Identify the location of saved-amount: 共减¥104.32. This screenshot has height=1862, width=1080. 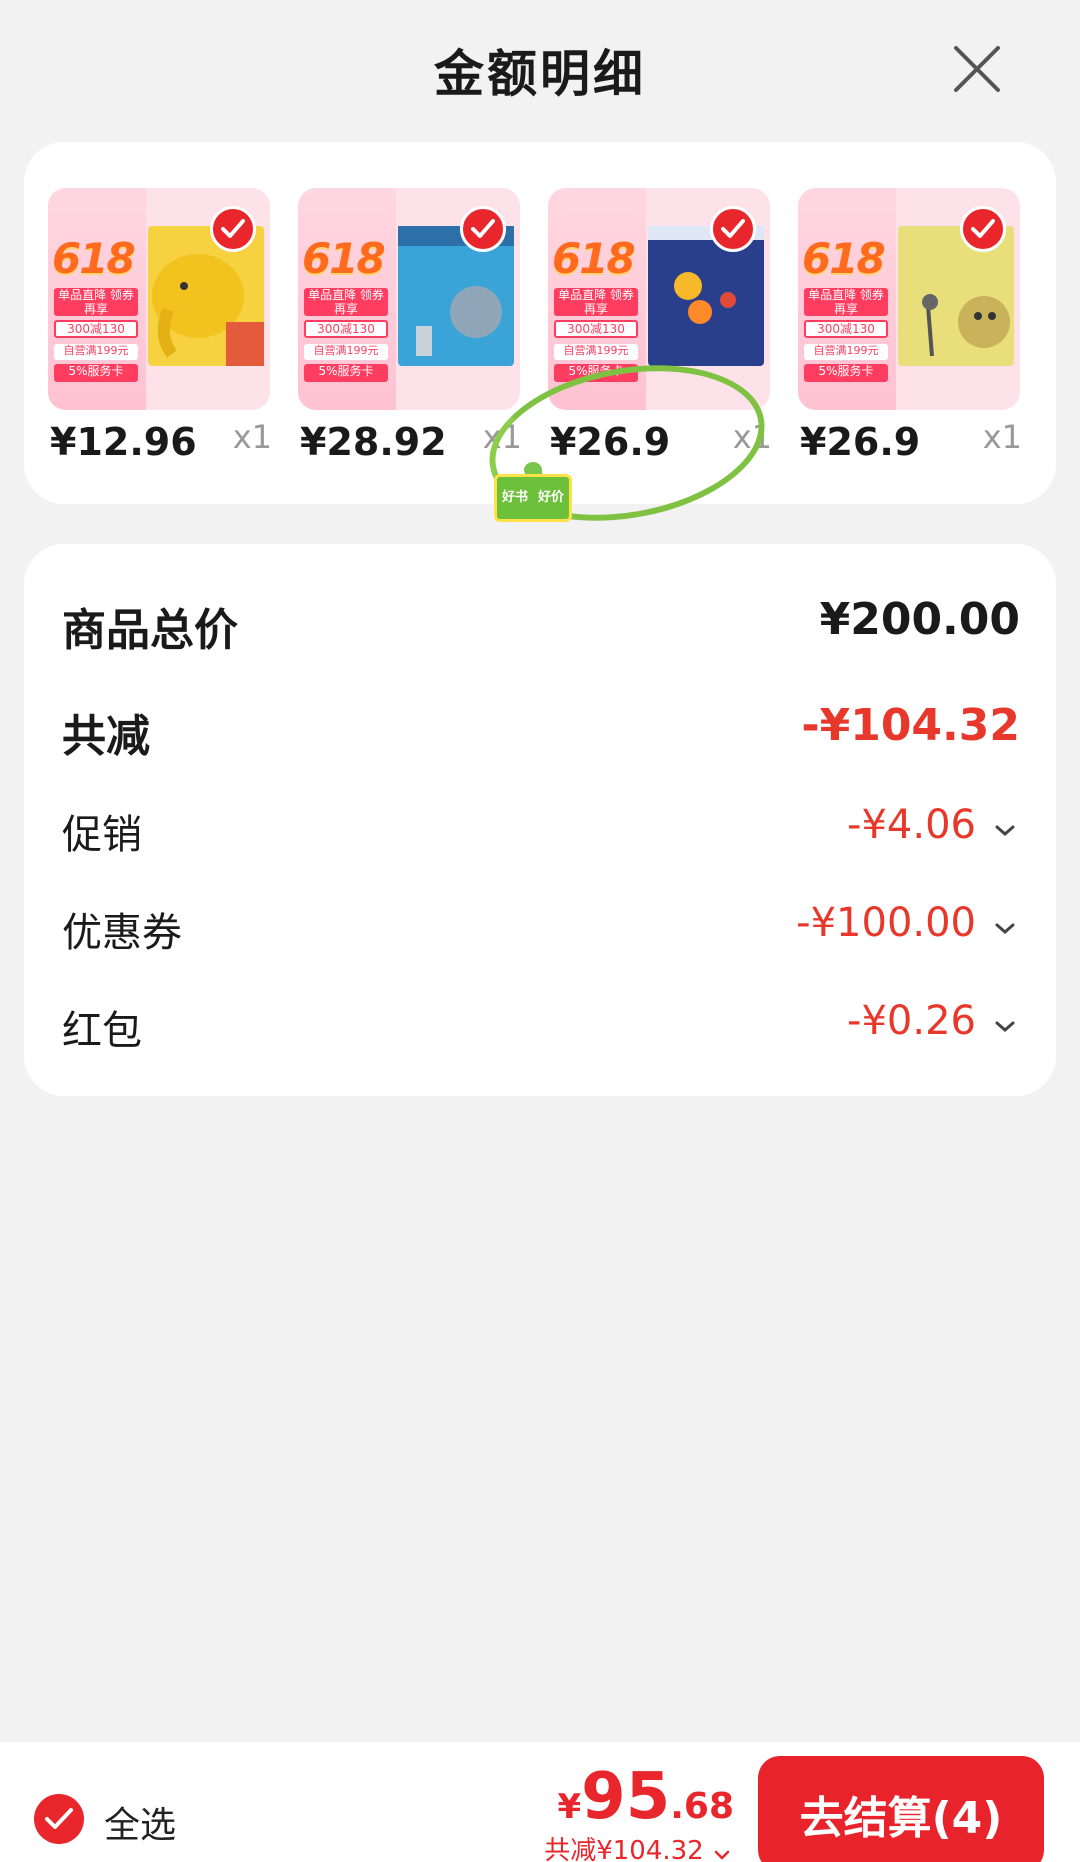
(638, 1846).